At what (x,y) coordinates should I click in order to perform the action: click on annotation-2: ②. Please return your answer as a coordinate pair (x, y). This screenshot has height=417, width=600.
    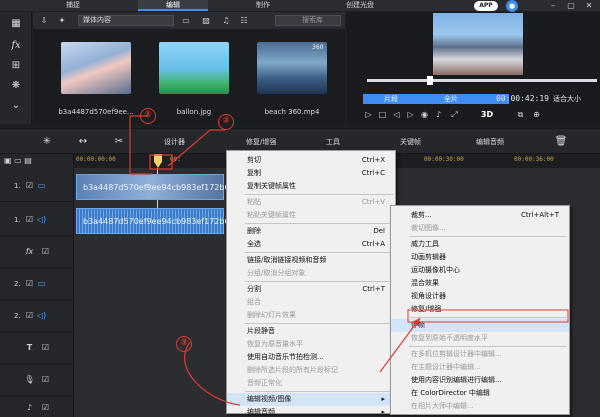
    Looking at the image, I should click on (226, 122).